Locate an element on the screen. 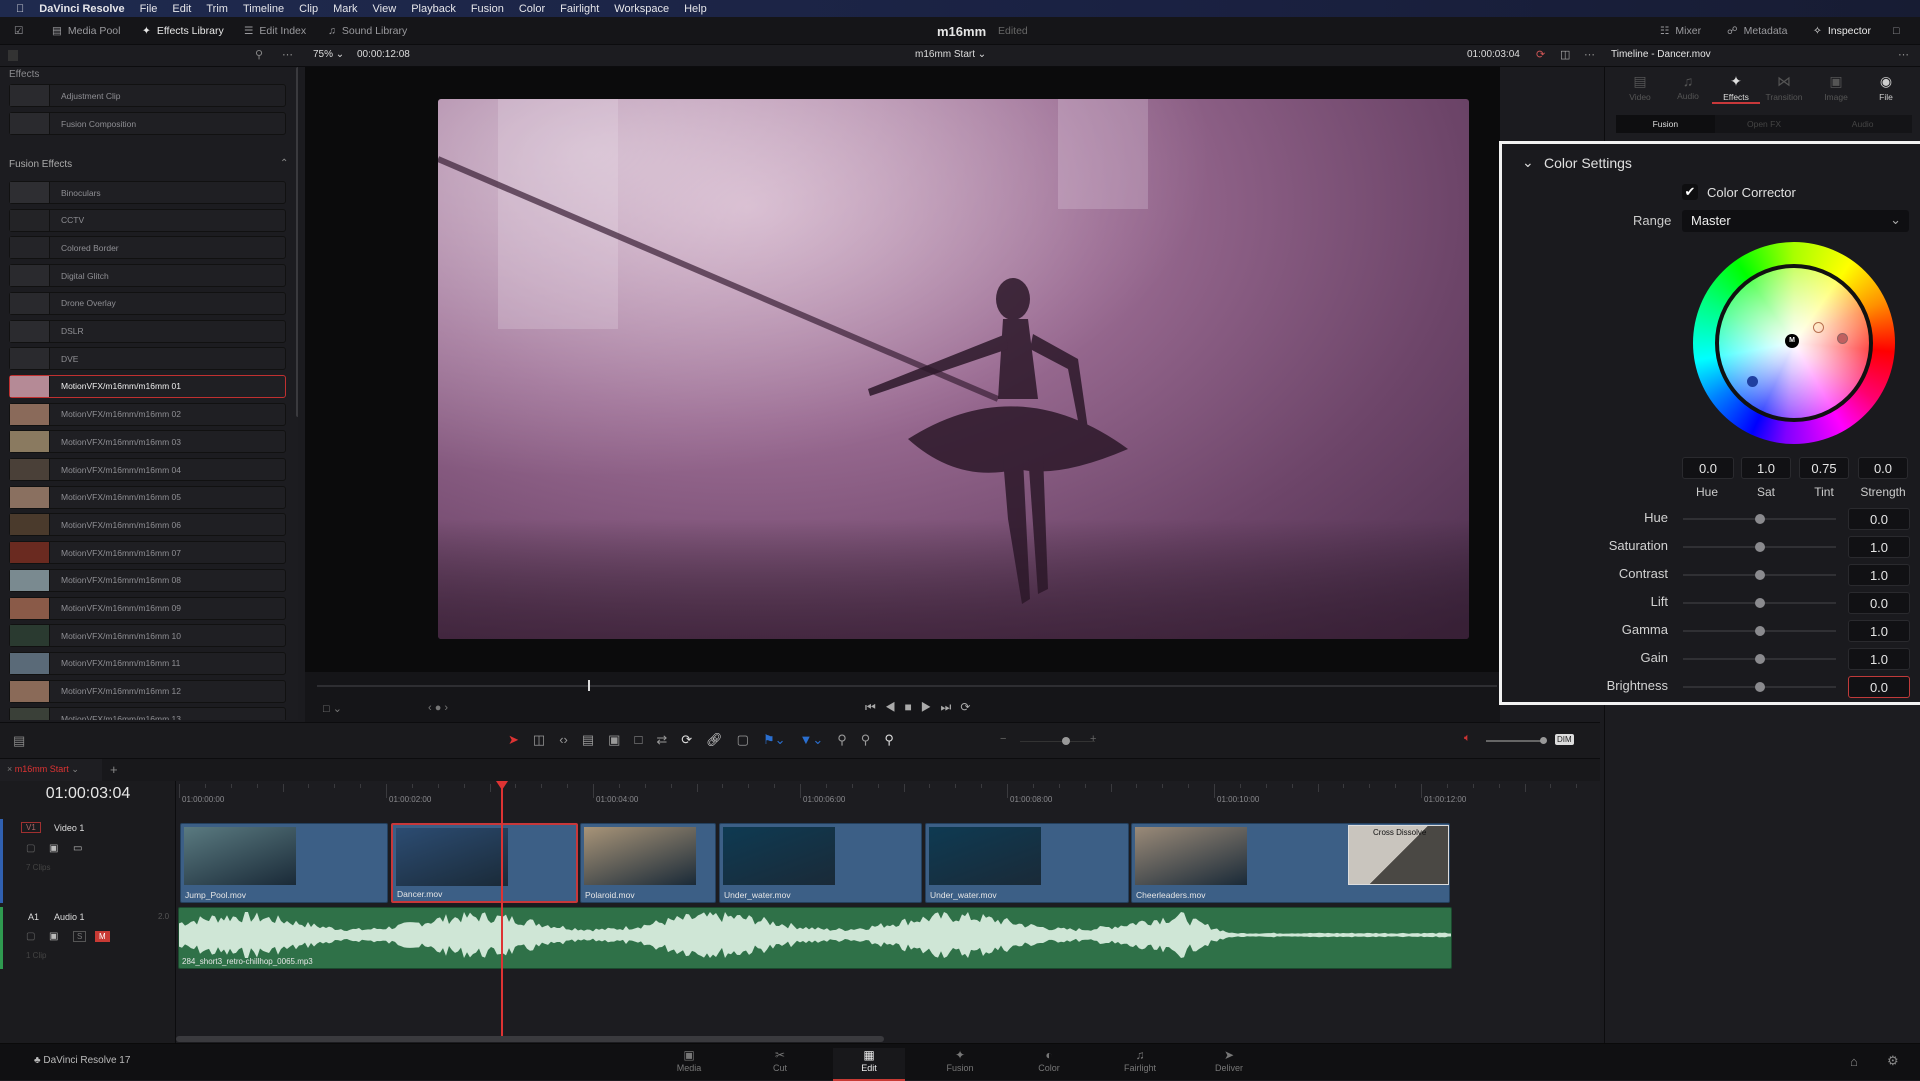  fusion-effect-item: MotionVFX/m16mm/m16mm 04 is located at coordinates (147, 469).